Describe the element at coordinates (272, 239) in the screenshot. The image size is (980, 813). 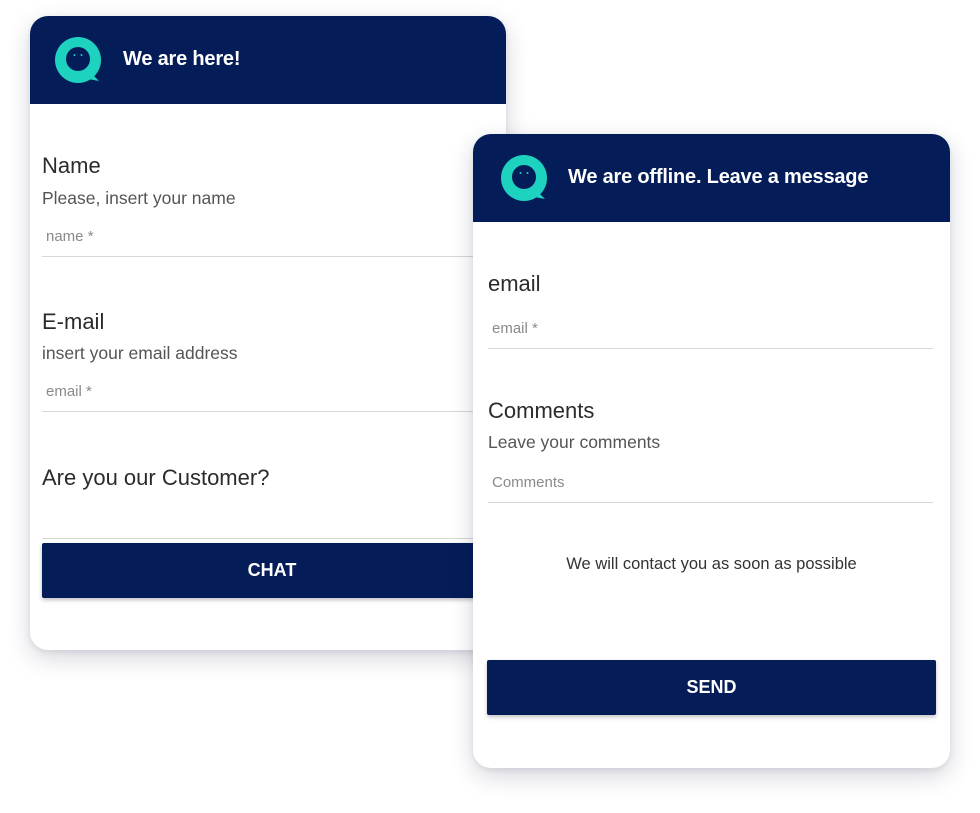
I see `name-input: name *` at that location.